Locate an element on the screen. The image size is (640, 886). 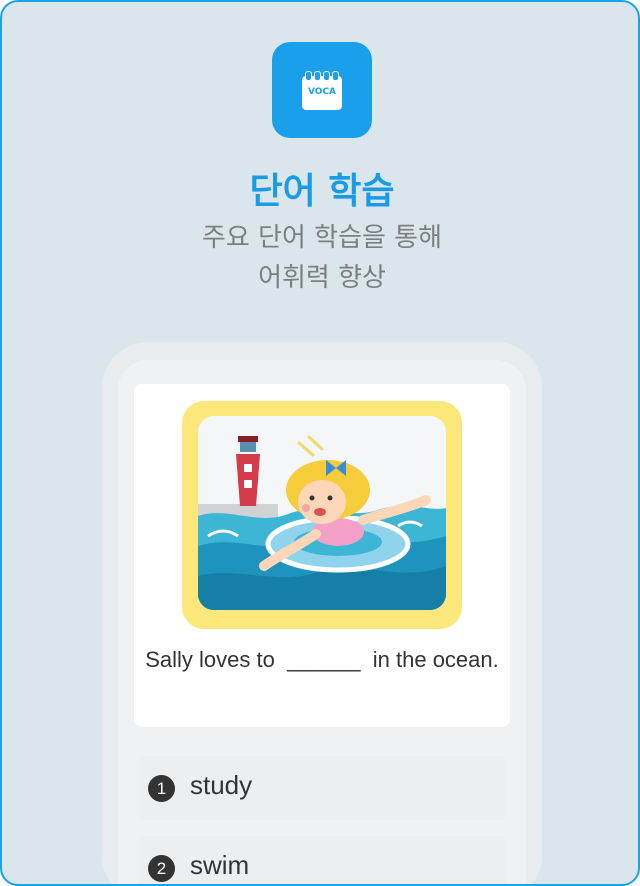
answer-blank: ______ is located at coordinates (324, 659).